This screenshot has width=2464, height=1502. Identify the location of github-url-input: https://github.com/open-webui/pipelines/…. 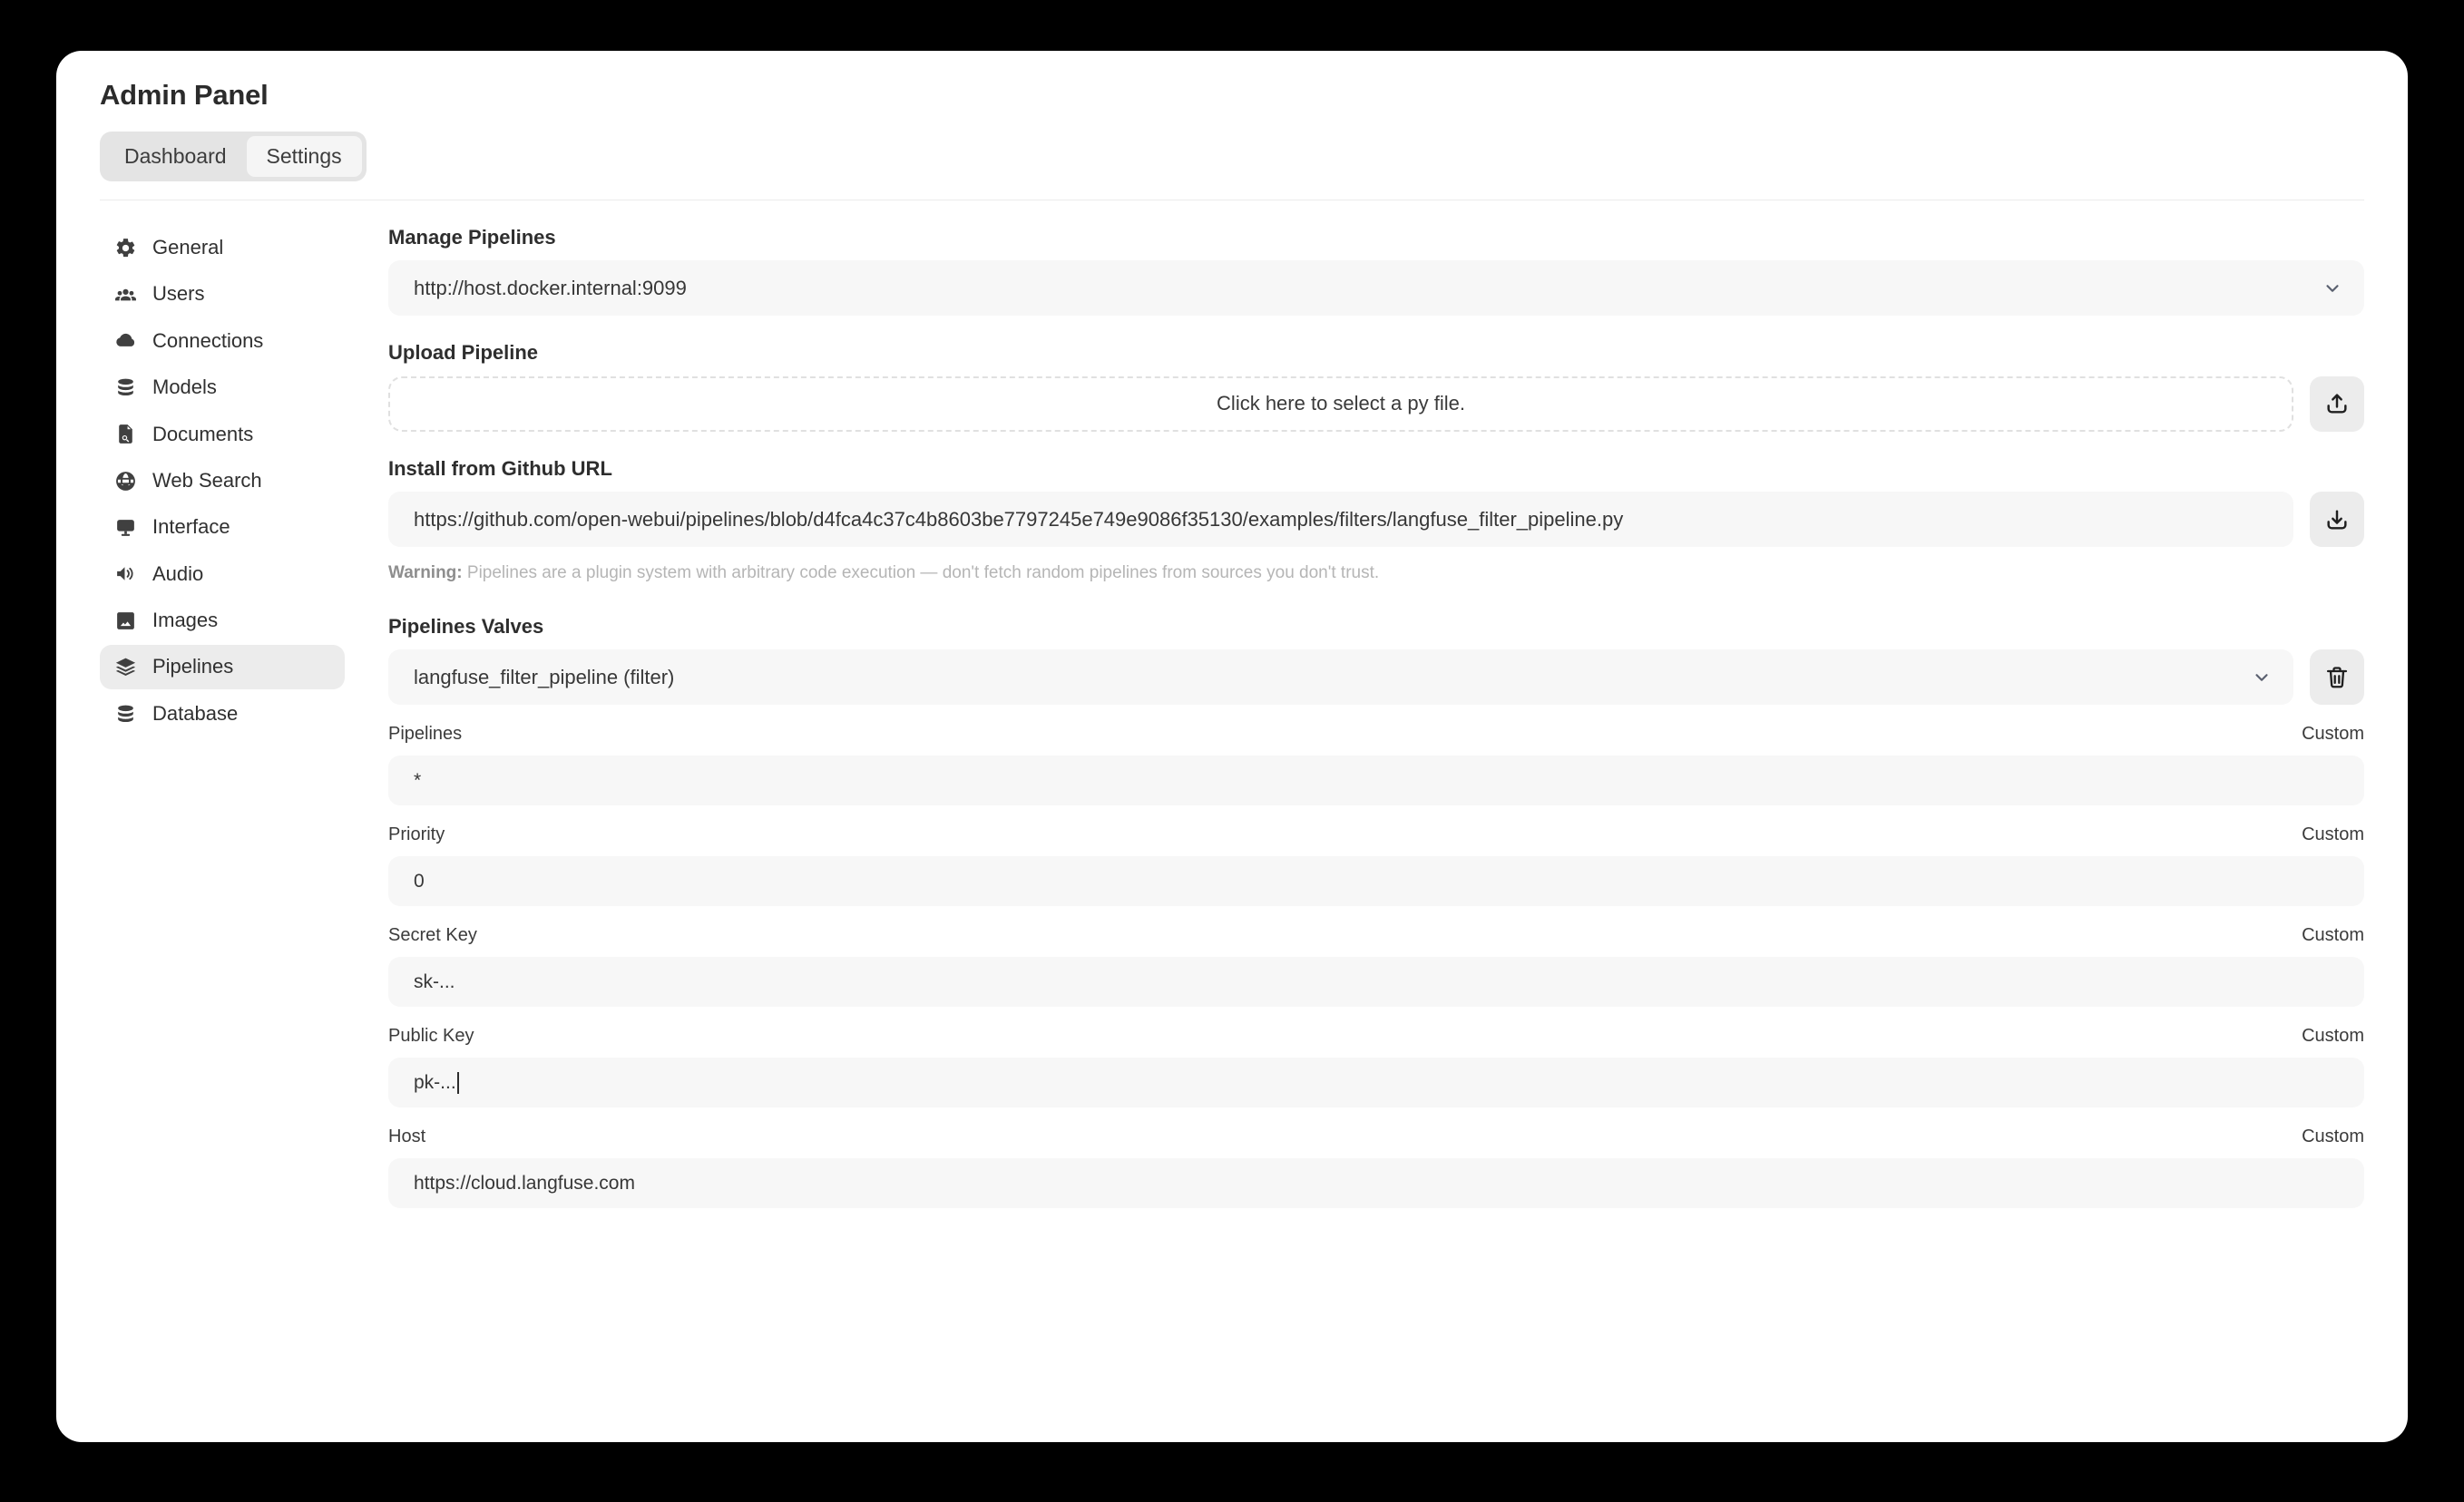
(1340, 520).